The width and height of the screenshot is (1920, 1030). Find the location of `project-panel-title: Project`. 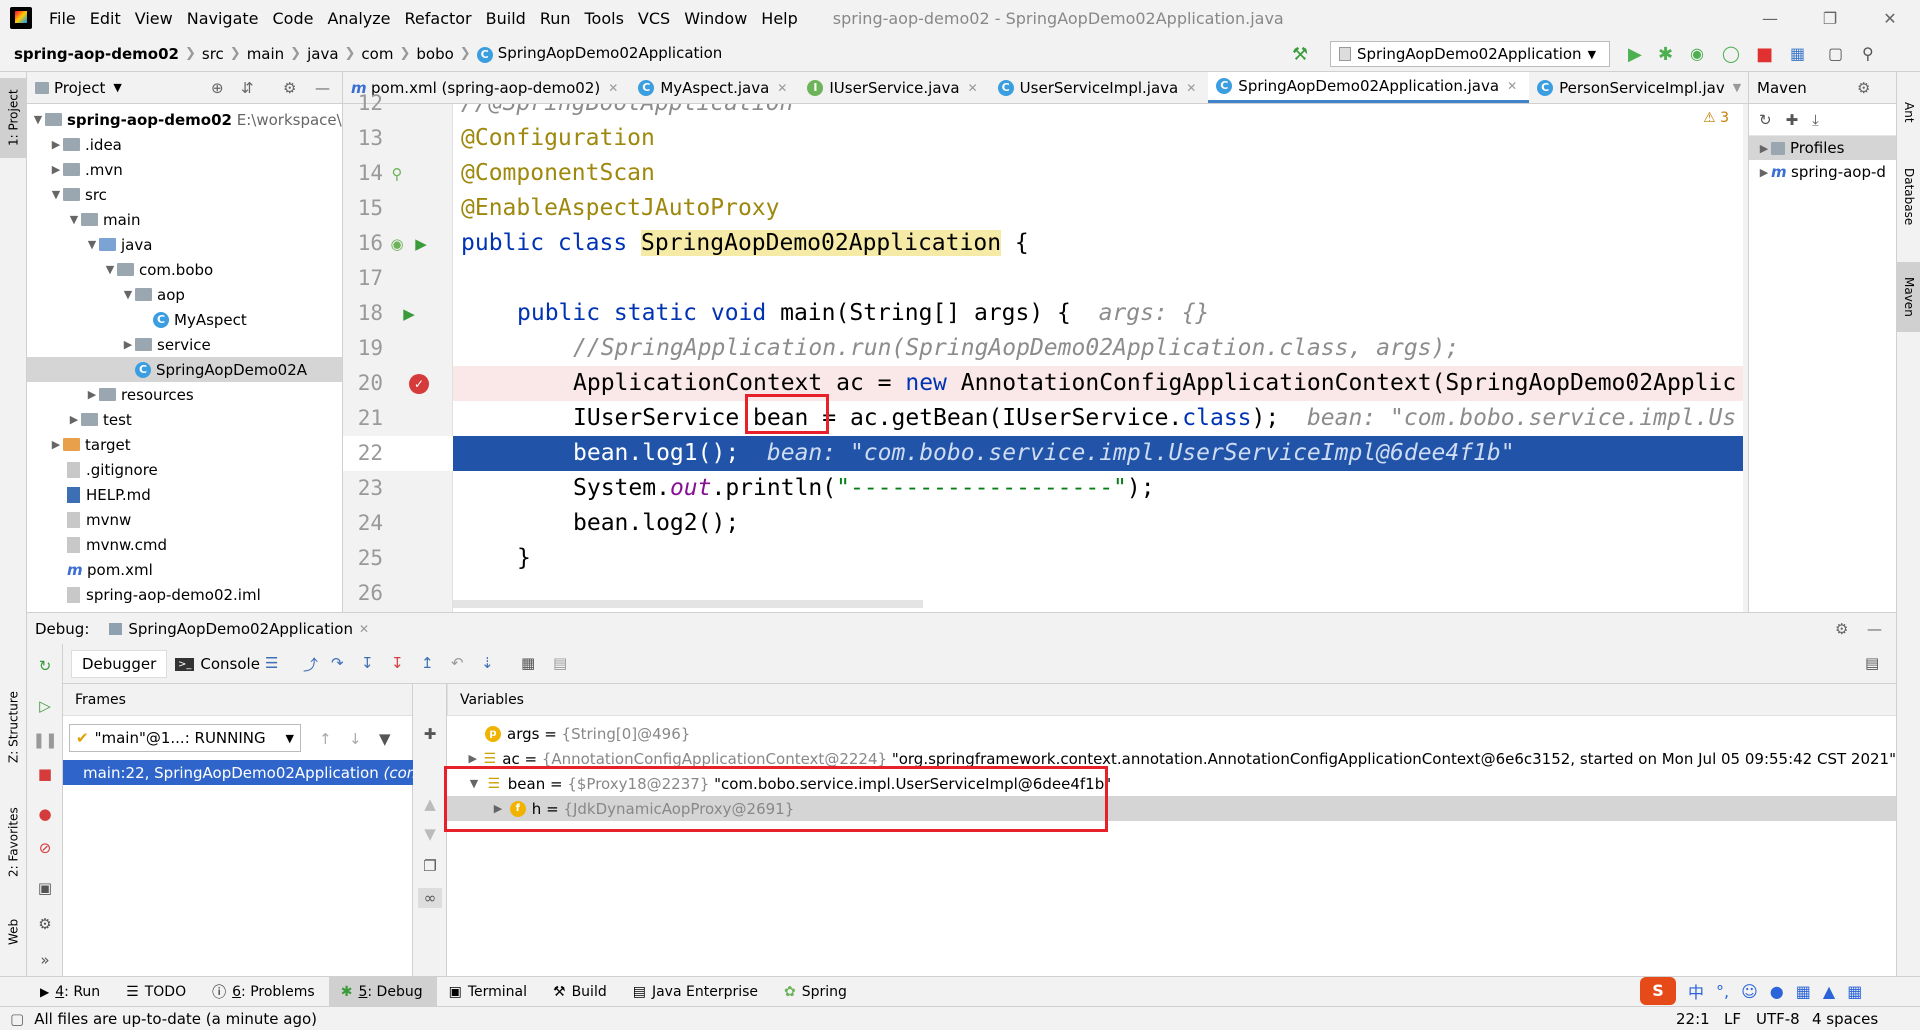

project-panel-title: Project is located at coordinates (79, 88).